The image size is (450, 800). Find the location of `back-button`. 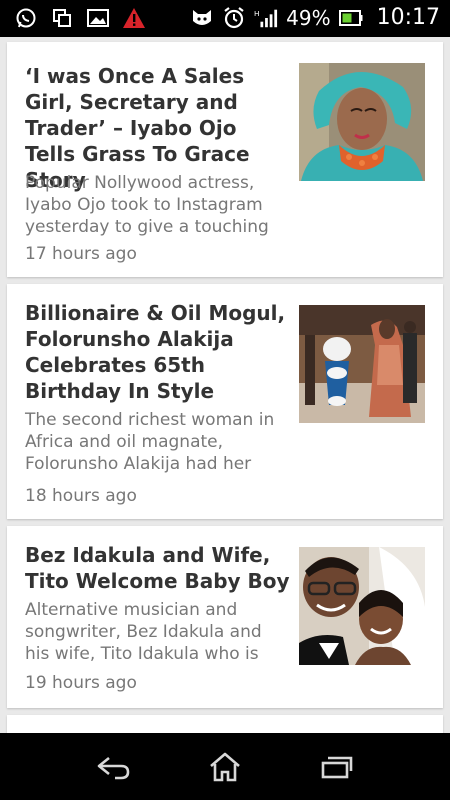

back-button is located at coordinates (113, 767).